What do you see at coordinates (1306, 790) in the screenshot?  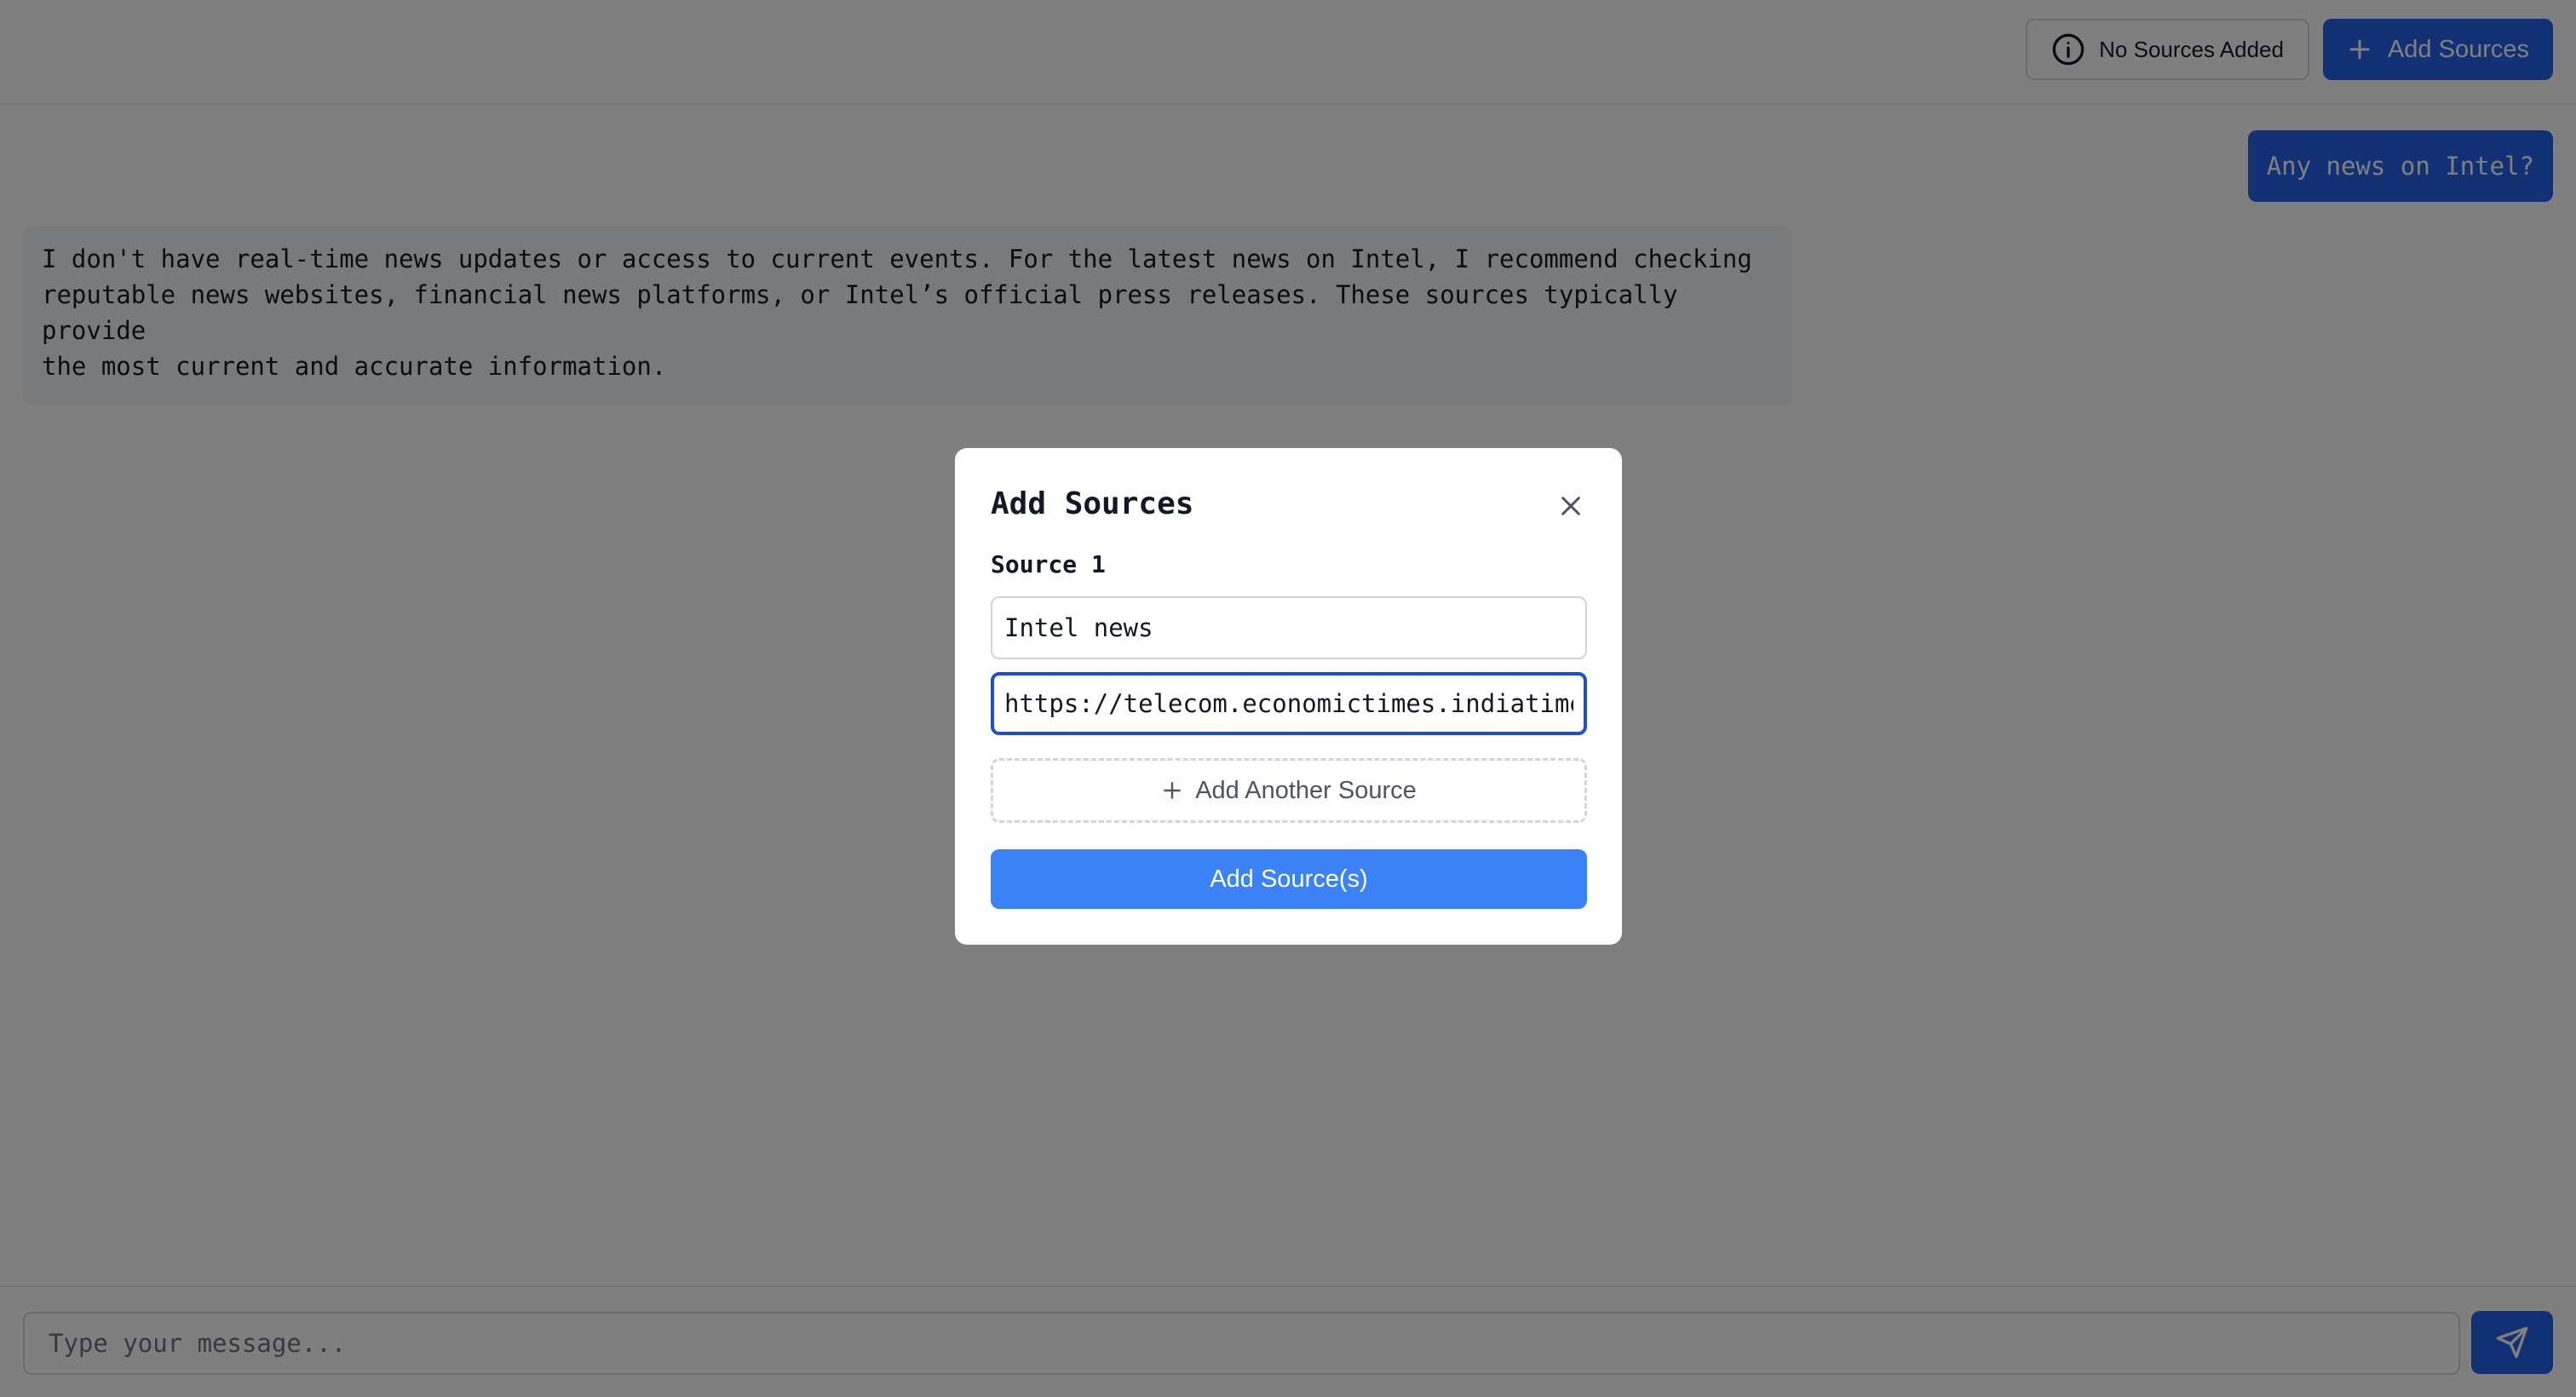 I see `add-another-source-label: Add Another Source` at bounding box center [1306, 790].